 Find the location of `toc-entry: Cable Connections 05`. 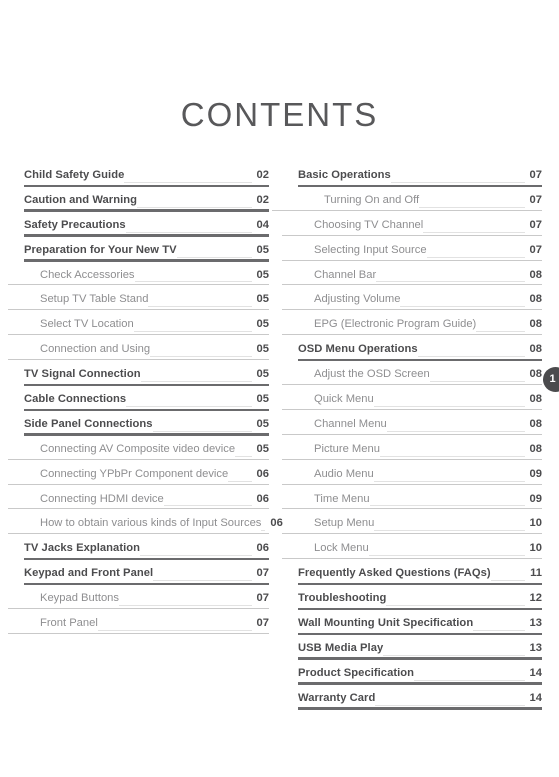

toc-entry: Cable Connections 05 is located at coordinates (146, 402).